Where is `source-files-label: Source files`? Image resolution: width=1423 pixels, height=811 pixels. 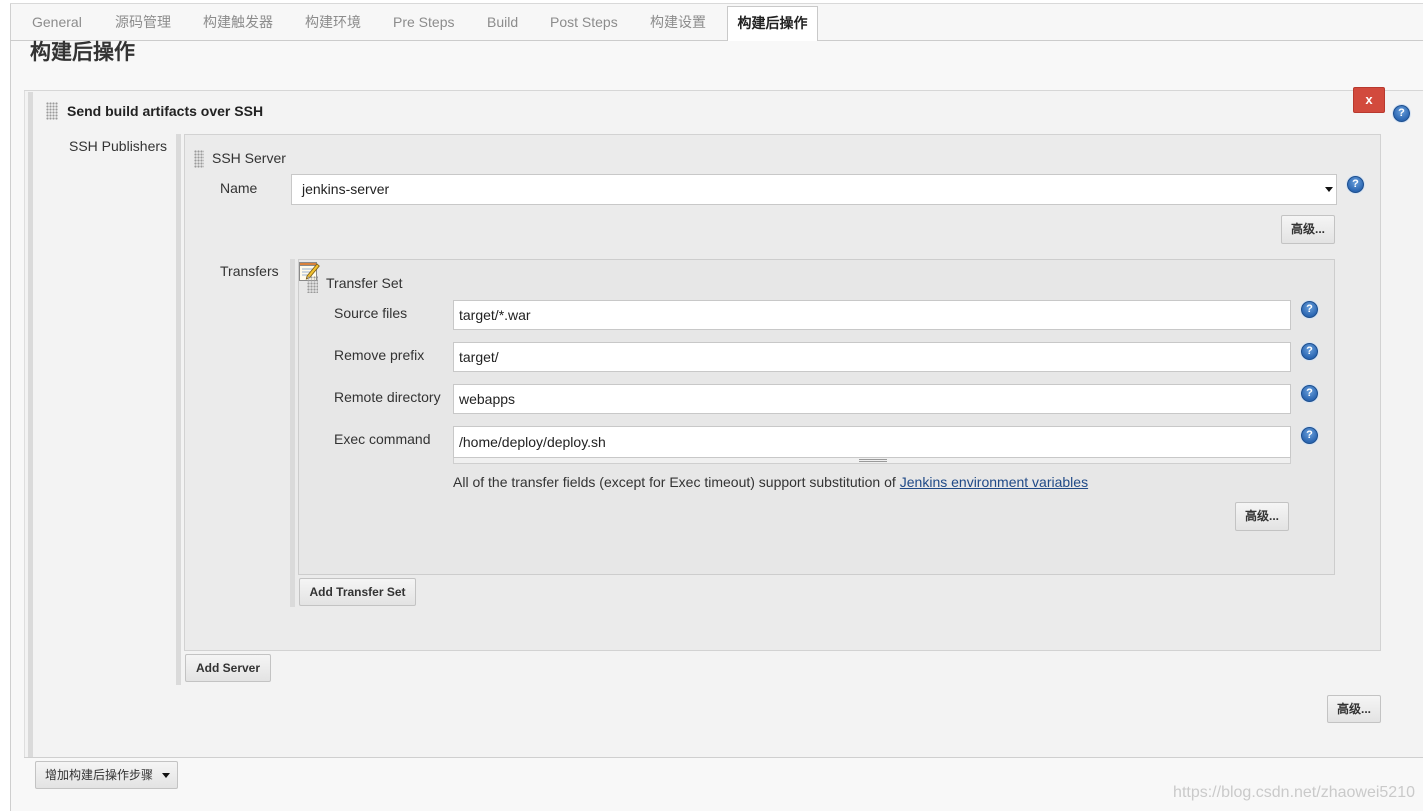
source-files-label: Source files is located at coordinates (371, 313).